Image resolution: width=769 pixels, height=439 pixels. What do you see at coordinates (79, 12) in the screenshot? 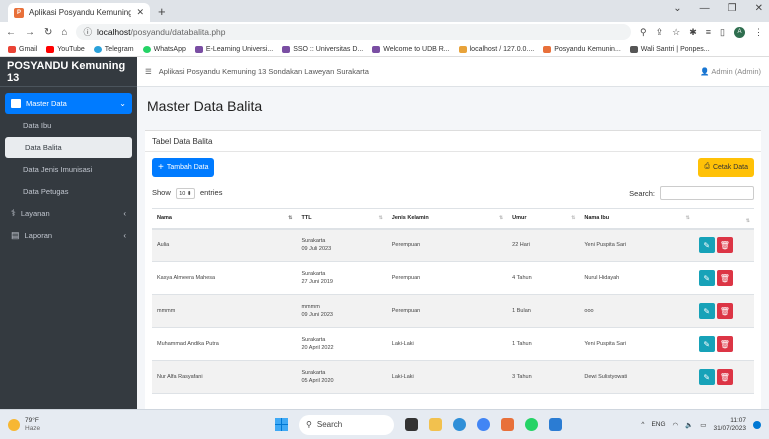
I see `browser-tab: P Aplikasi Posyandu Kemuning 13 ✕` at bounding box center [79, 12].